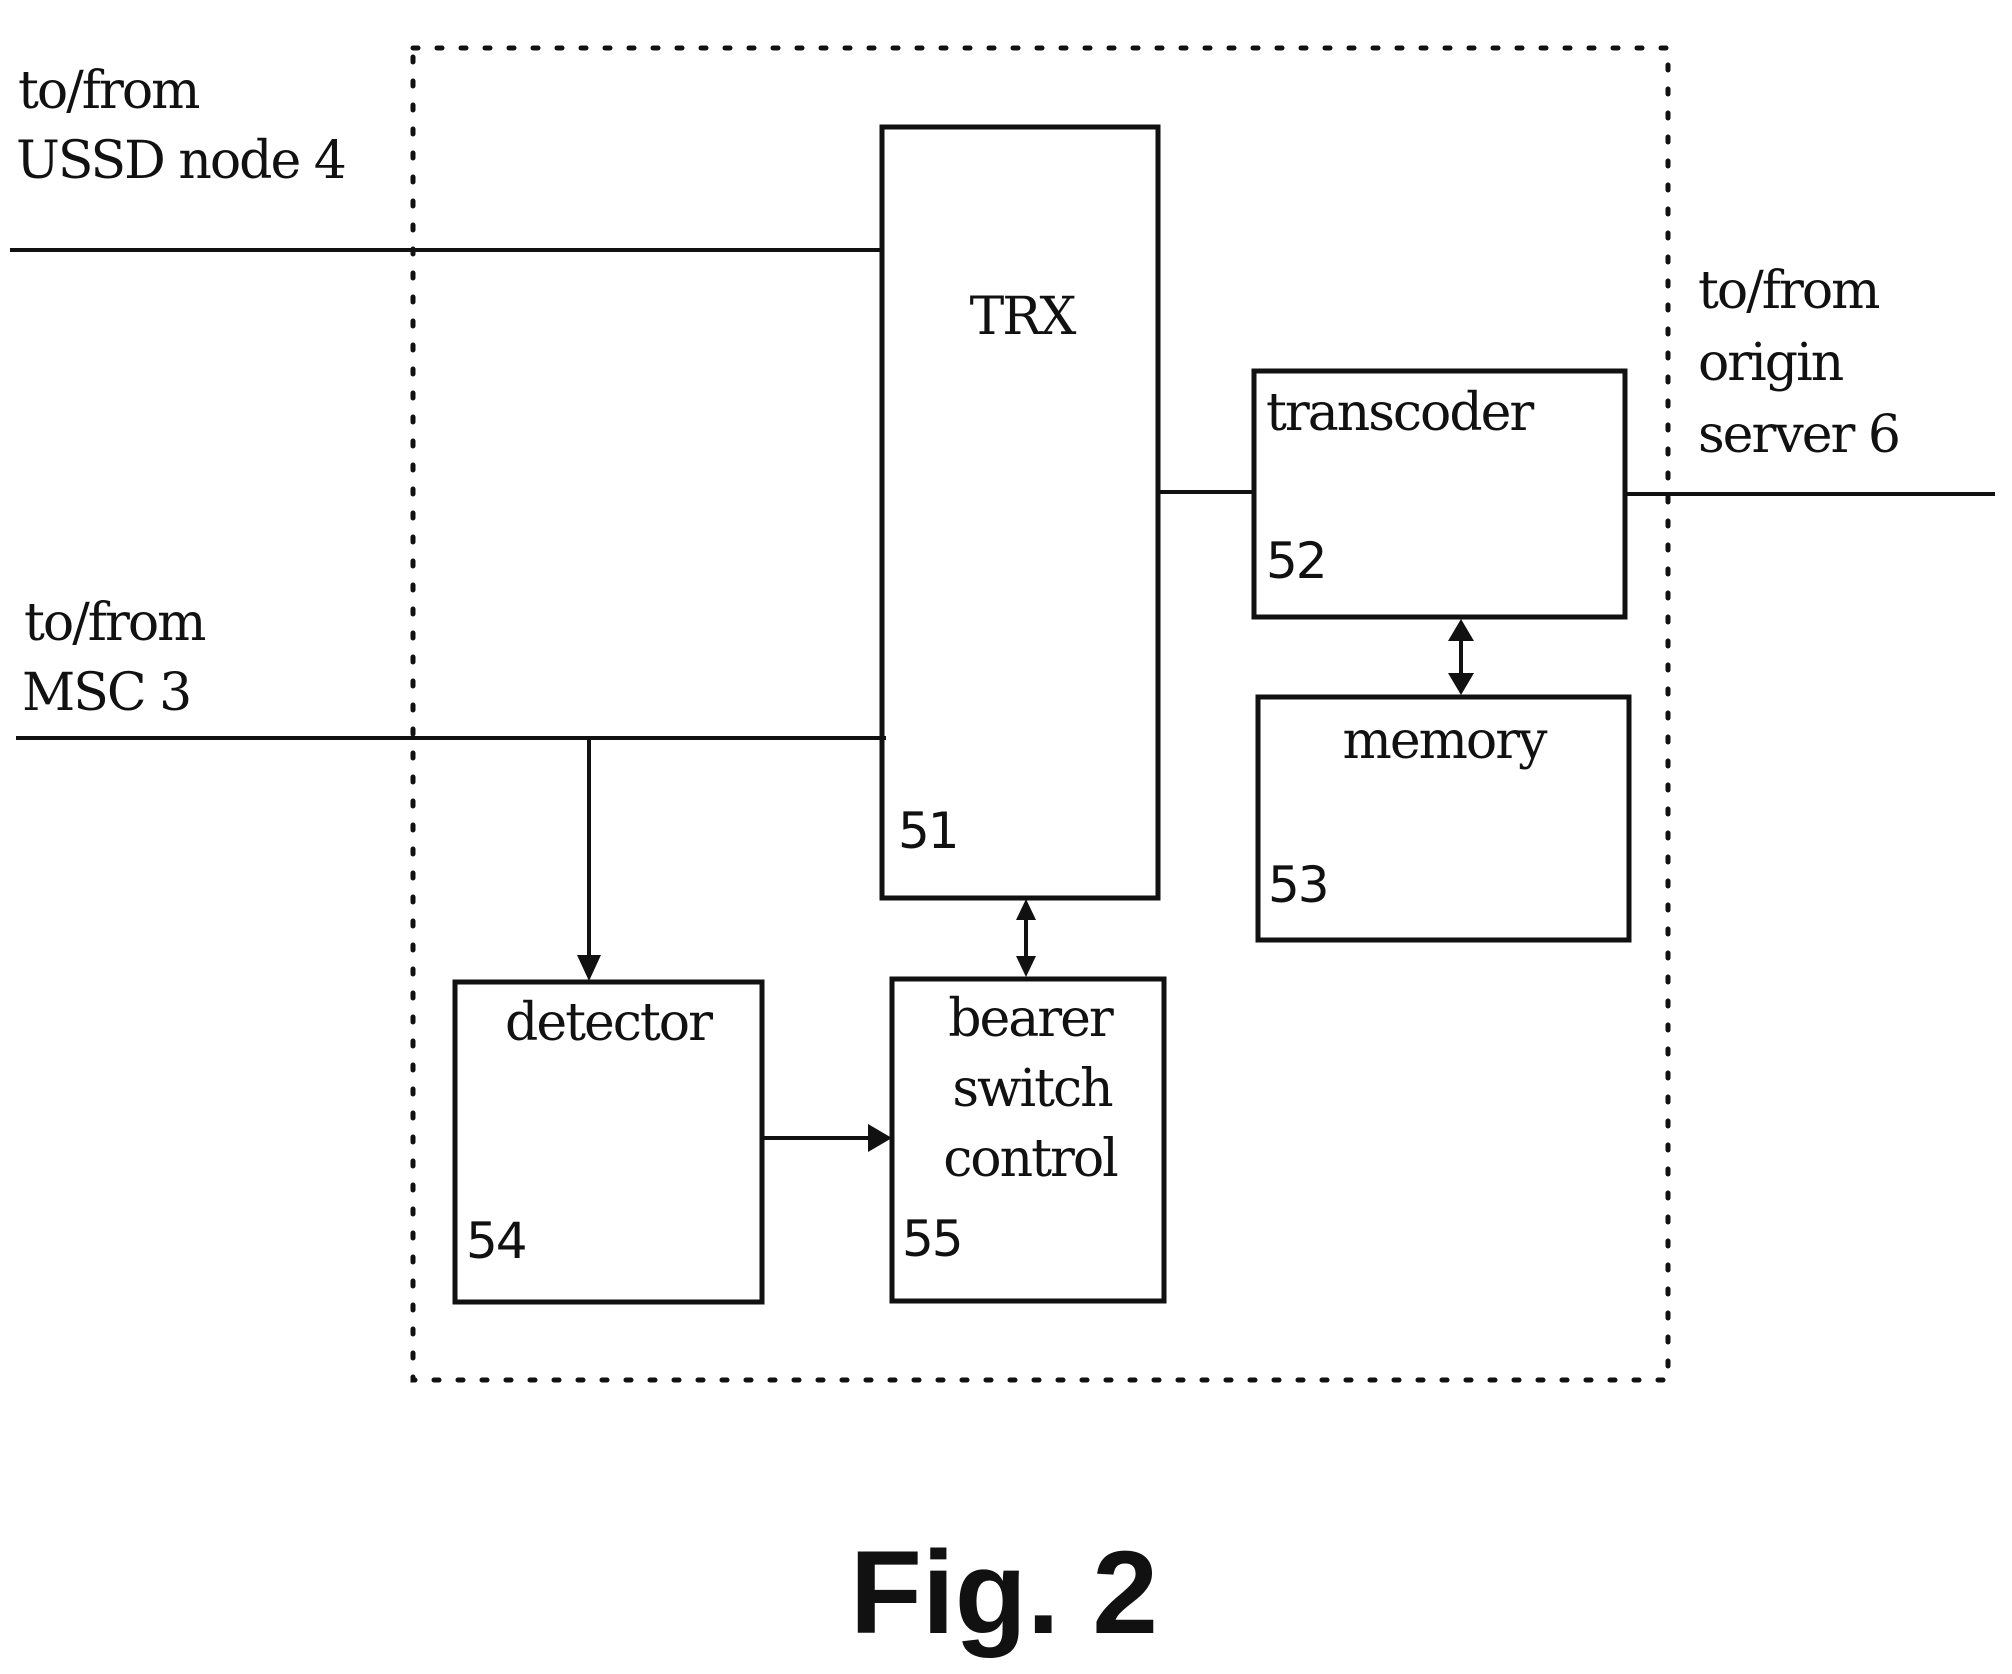  I want to click on bearer-label-line2: switch, so click(1032, 1089).